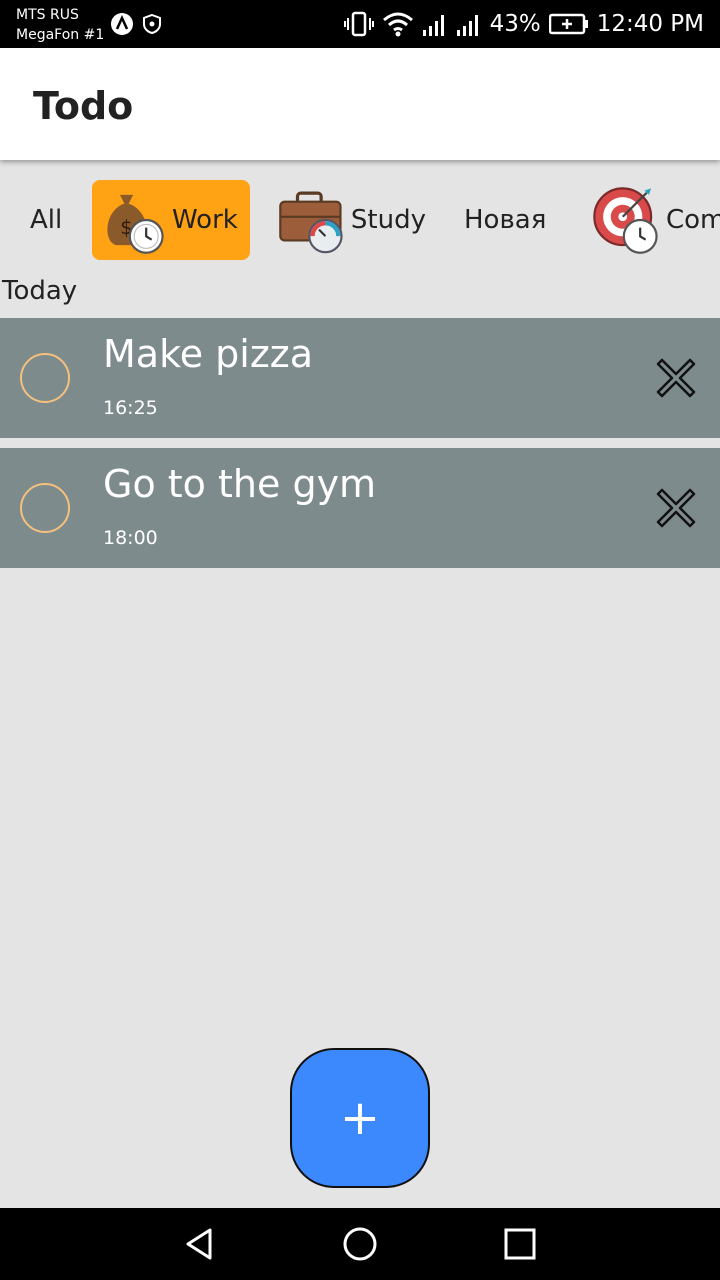 The image size is (720, 1280). I want to click on tab-study: Study, so click(351, 220).